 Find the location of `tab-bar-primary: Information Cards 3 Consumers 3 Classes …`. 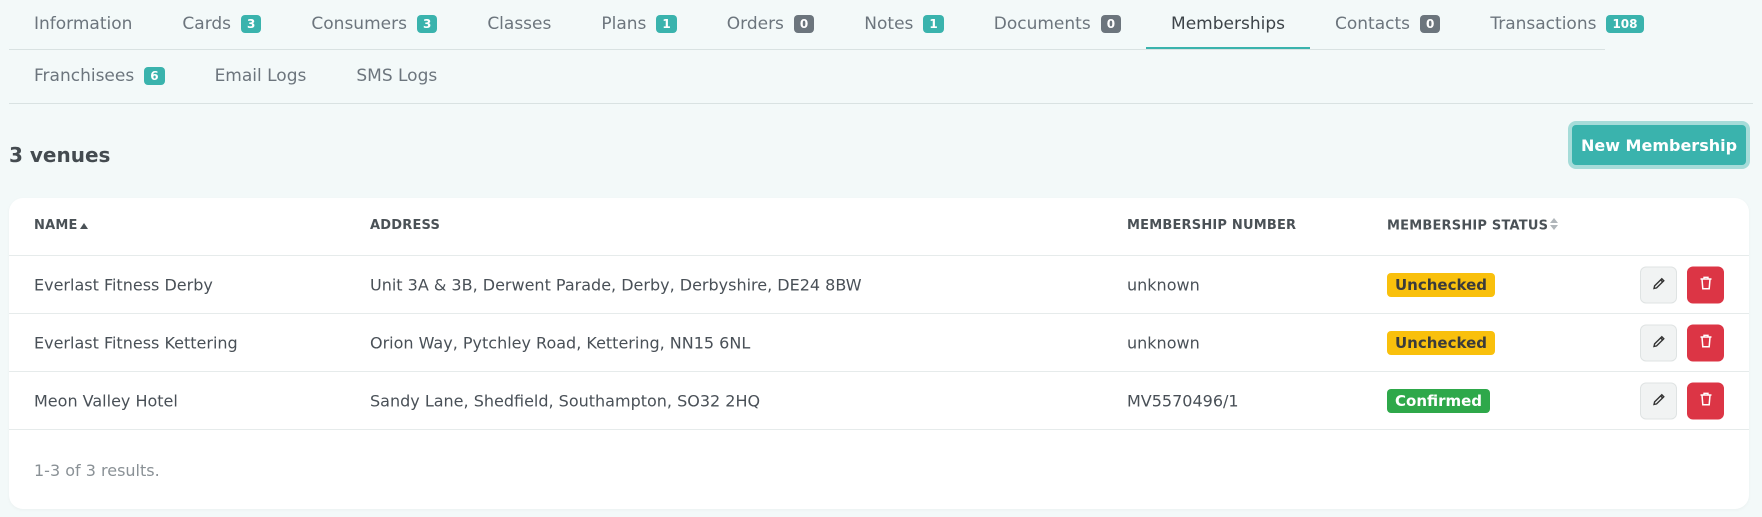

tab-bar-primary: Information Cards 3 Consumers 3 Classes … is located at coordinates (826, 25).